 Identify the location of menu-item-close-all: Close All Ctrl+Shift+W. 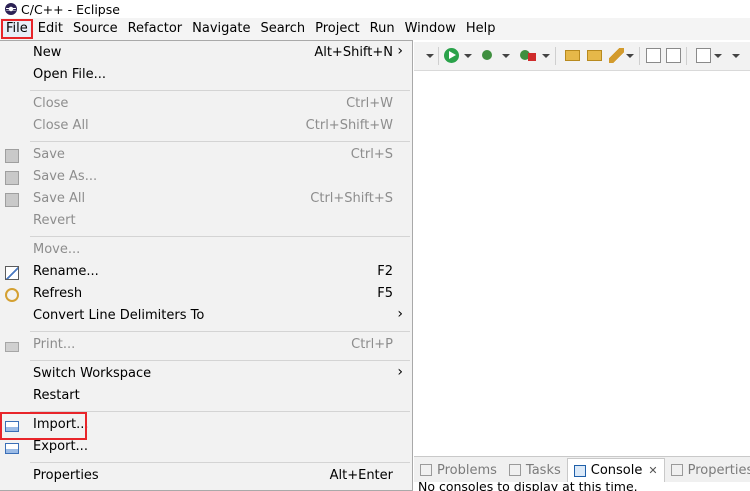
(206, 127).